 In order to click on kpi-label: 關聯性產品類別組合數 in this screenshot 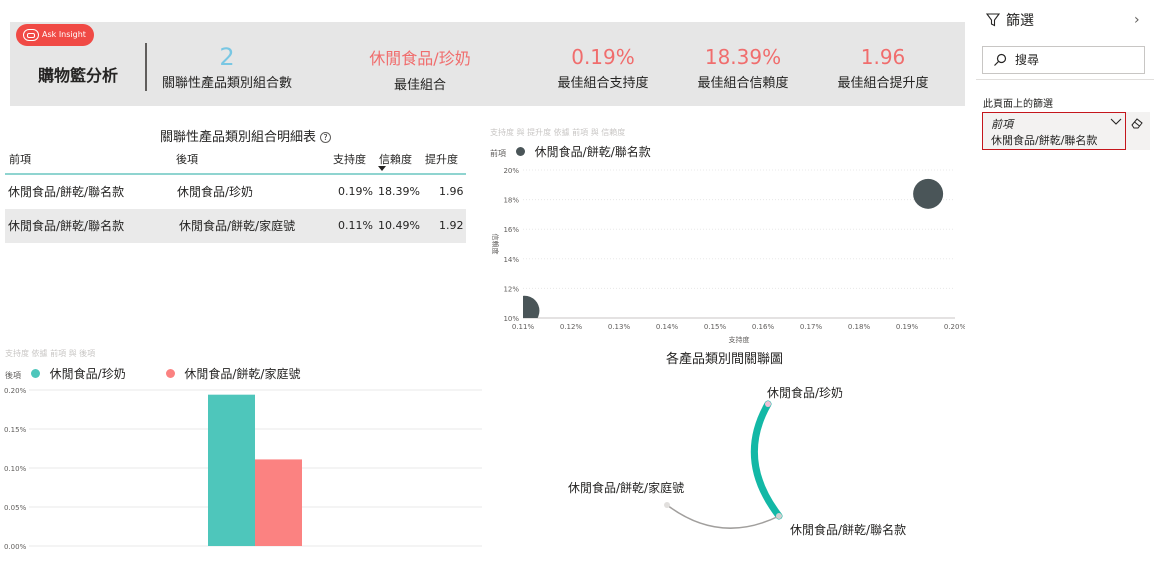, I will do `click(226, 83)`.